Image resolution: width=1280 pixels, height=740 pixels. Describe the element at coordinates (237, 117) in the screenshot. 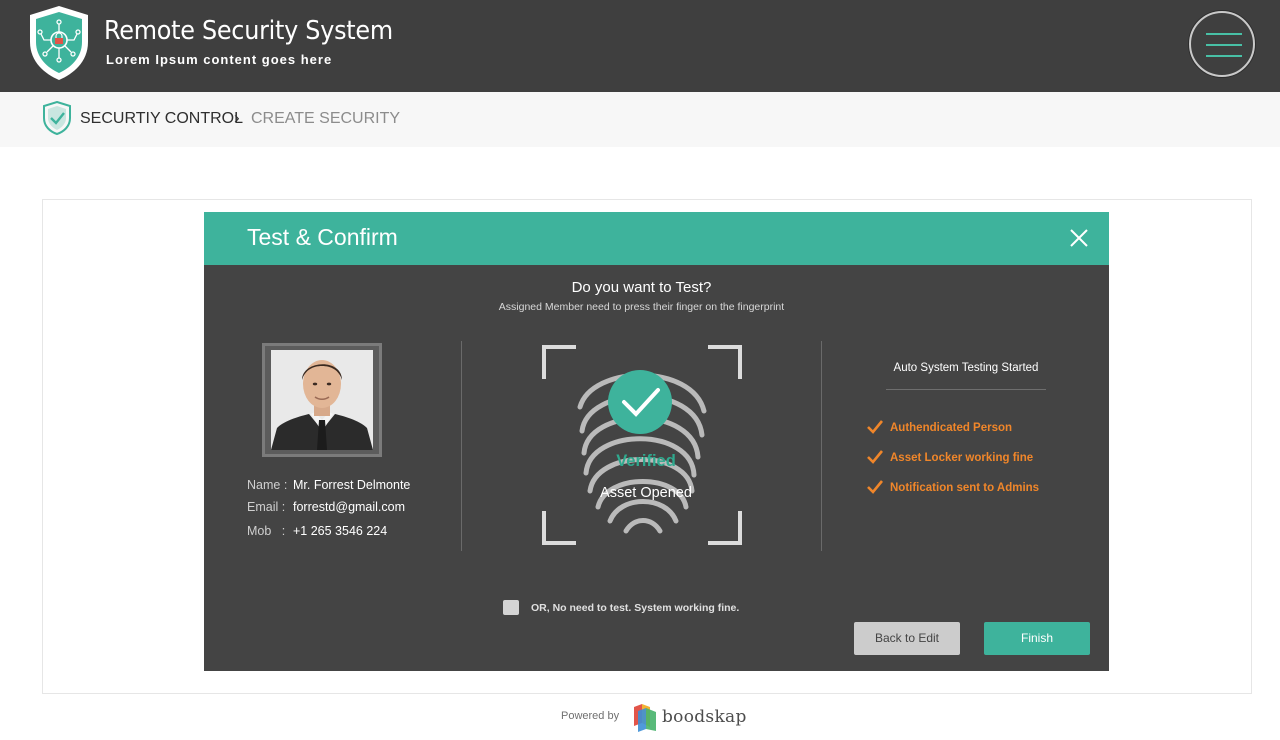

I see `chevron-right-icon: ›` at that location.